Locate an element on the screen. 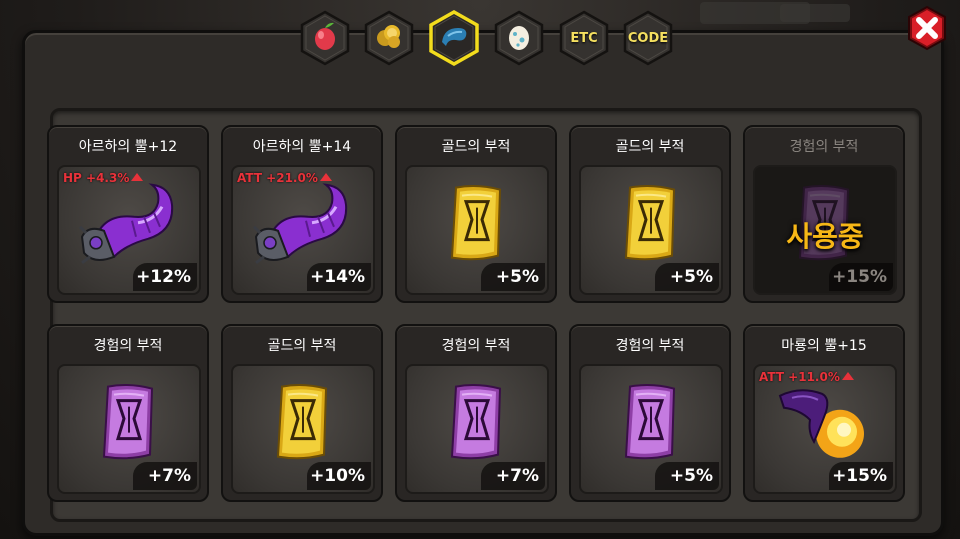 The image size is (960, 539). item-card: 경험의 부적 사용중 +15% is located at coordinates (824, 214).